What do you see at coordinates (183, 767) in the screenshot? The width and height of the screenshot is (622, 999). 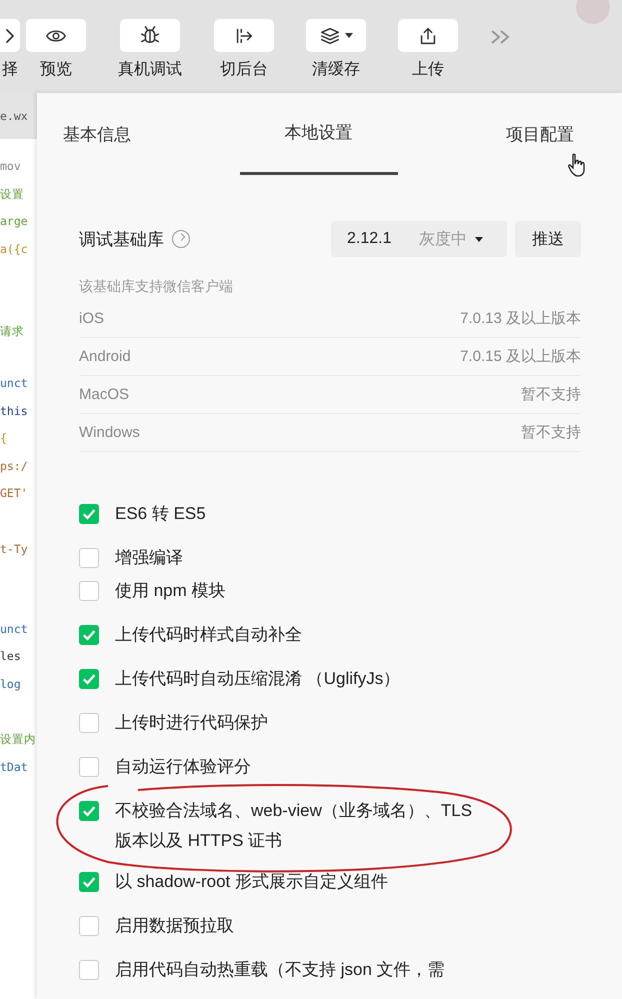 I see `option-label: 自动运行体验评分` at bounding box center [183, 767].